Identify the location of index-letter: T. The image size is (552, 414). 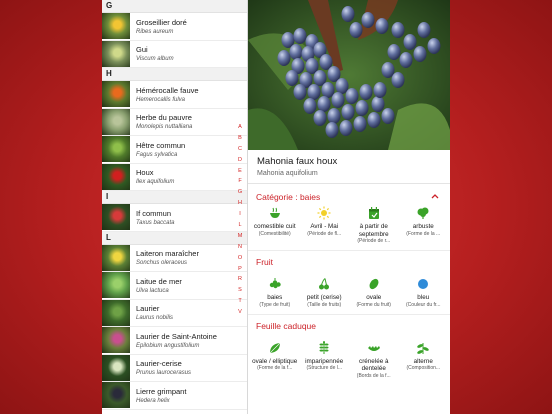
(239, 301).